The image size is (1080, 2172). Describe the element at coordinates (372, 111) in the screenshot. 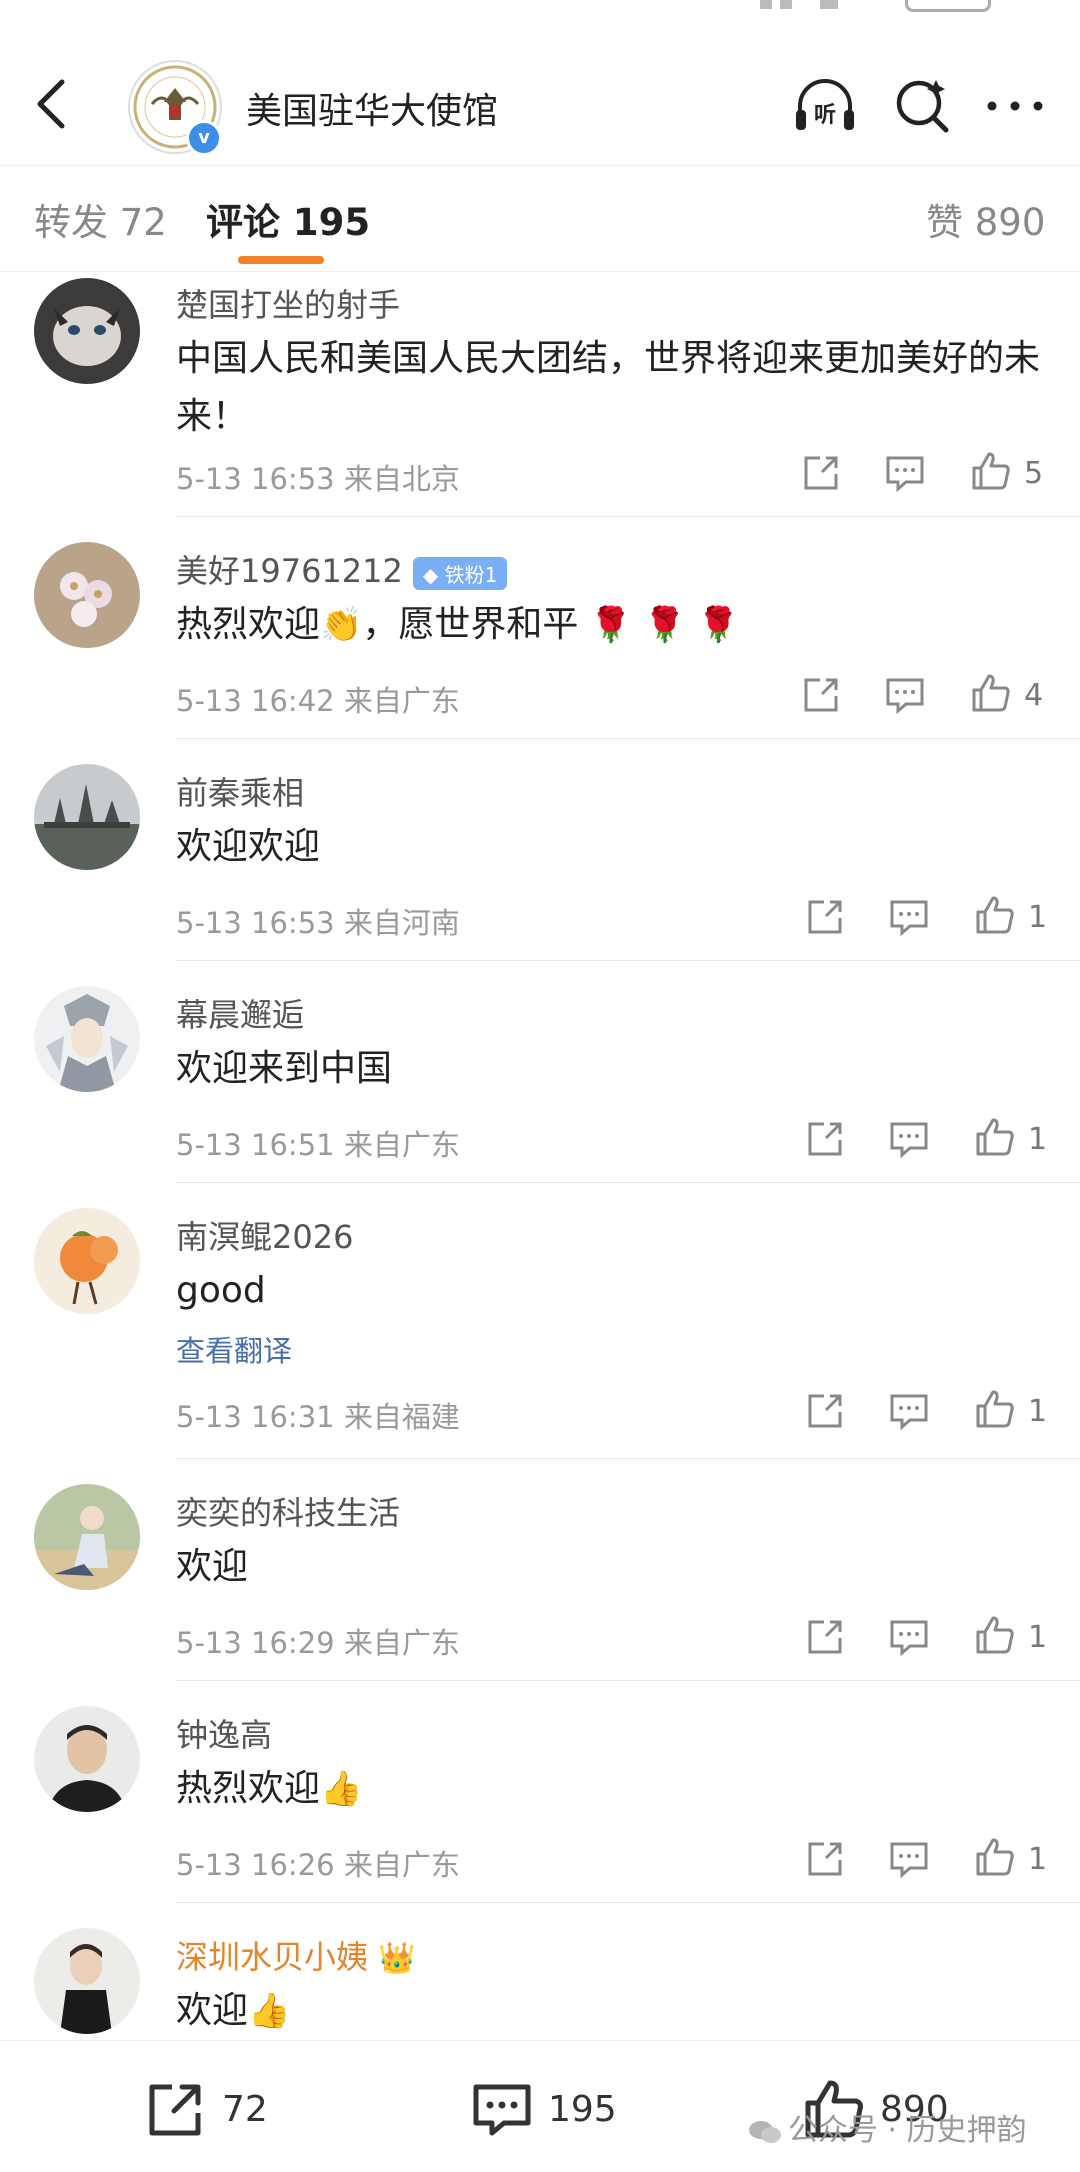

I see `page-title: 美国驻华大使馆` at that location.